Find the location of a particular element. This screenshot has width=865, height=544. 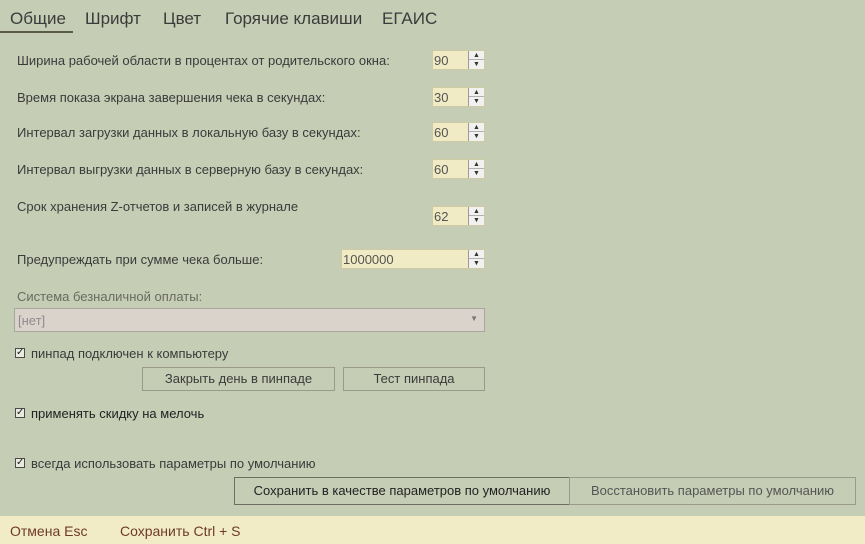

cancel-link: Отмена Esc is located at coordinates (48, 531).